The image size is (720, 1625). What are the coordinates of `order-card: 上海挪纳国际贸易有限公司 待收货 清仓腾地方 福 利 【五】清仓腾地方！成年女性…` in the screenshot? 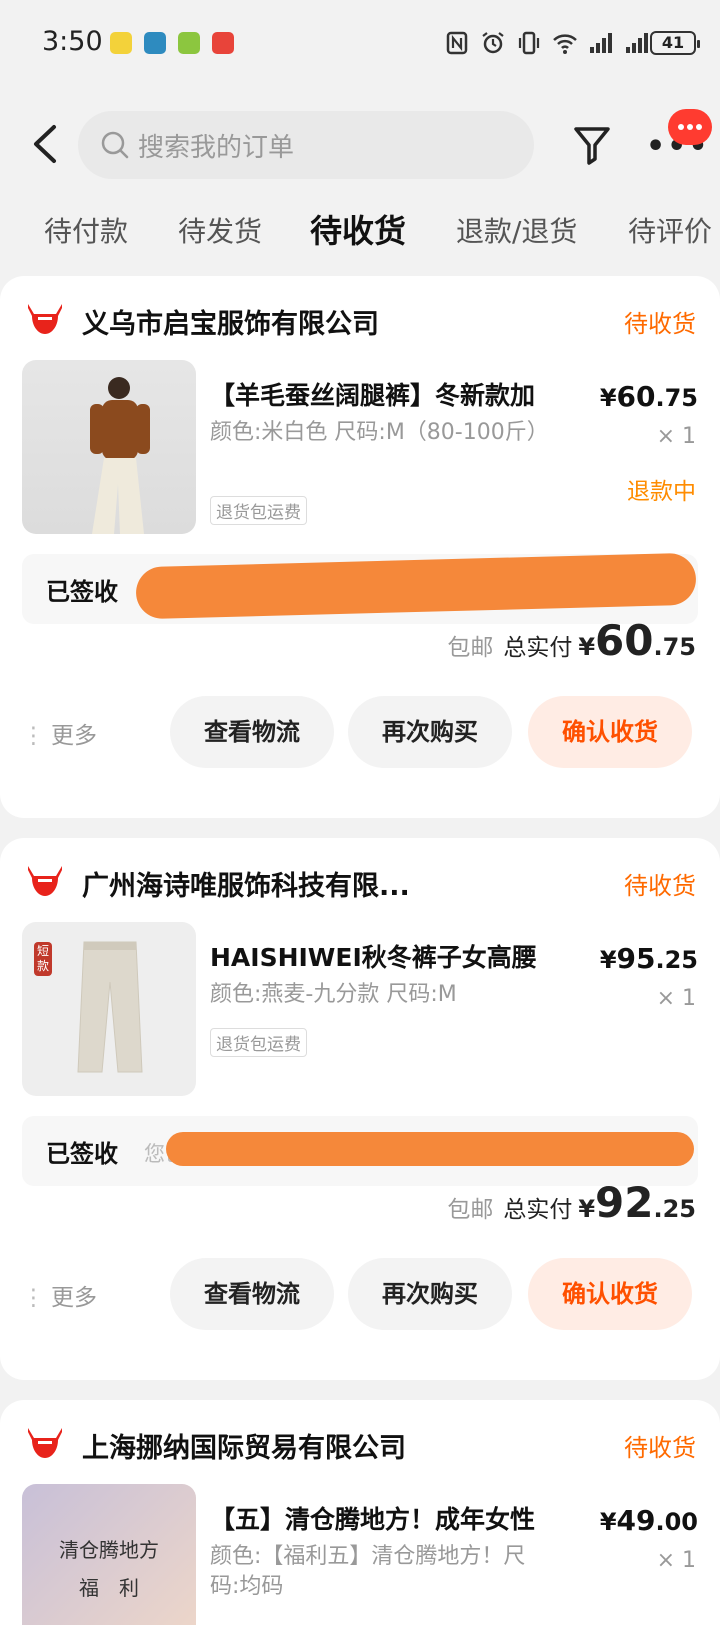 It's located at (360, 1512).